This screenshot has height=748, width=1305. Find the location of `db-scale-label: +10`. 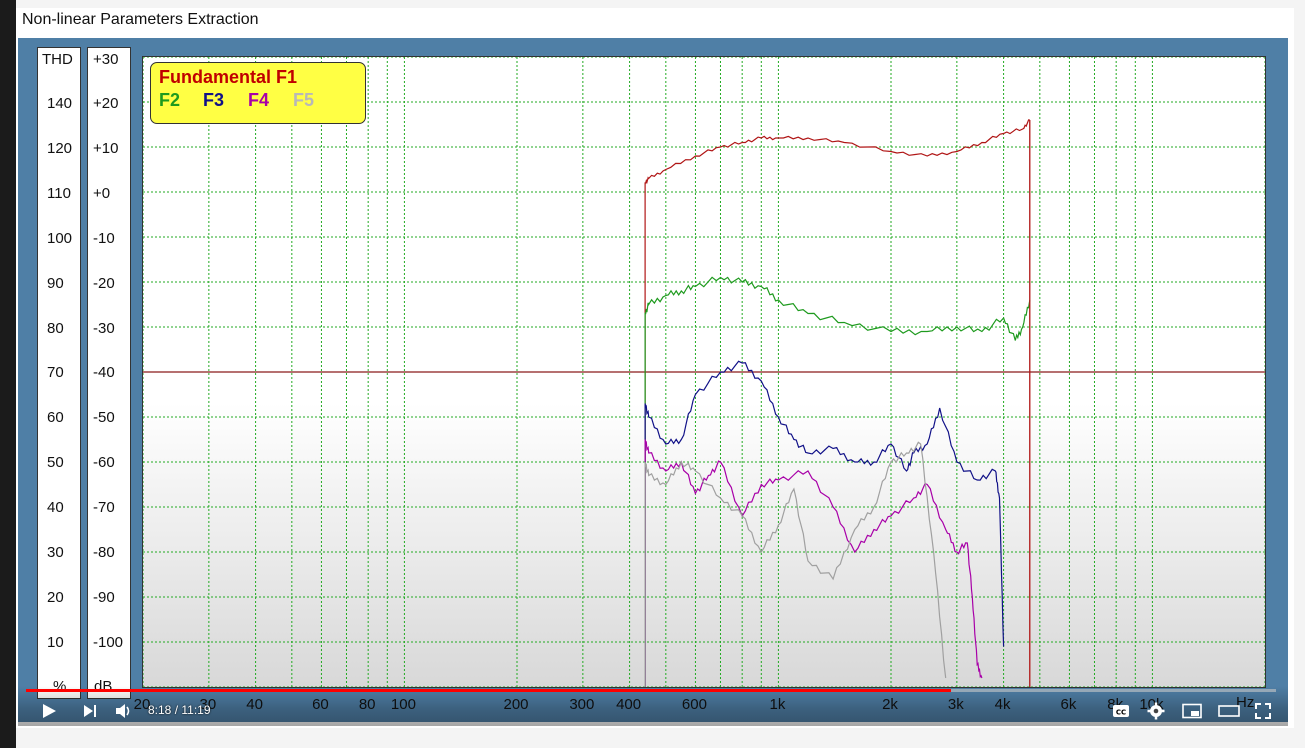

db-scale-label: +10 is located at coordinates (106, 148).